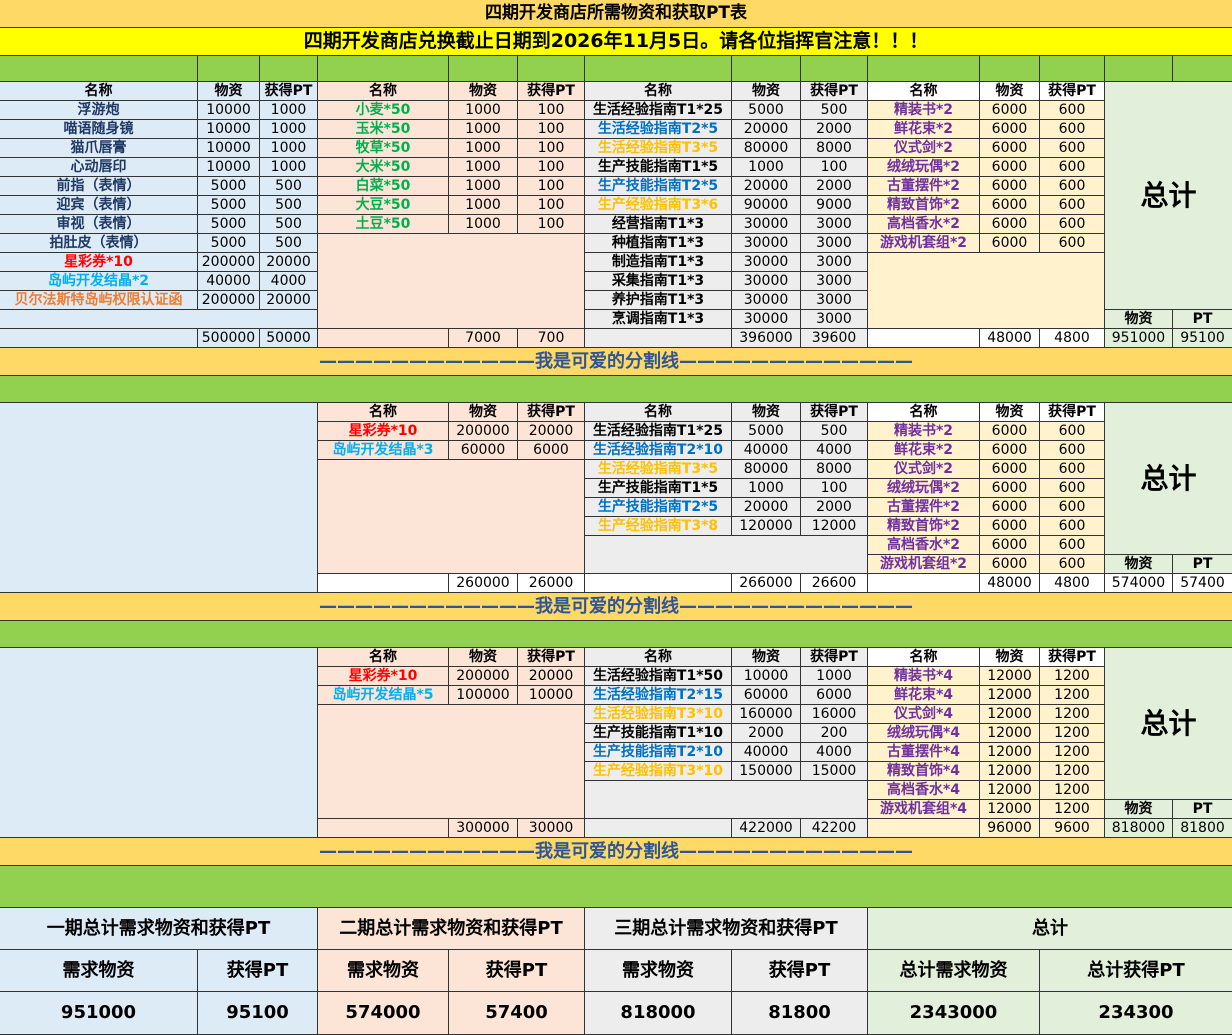 Image resolution: width=1232 pixels, height=1035 pixels. Describe the element at coordinates (834, 243) in the screenshot. I see `item-pt: 3000` at that location.